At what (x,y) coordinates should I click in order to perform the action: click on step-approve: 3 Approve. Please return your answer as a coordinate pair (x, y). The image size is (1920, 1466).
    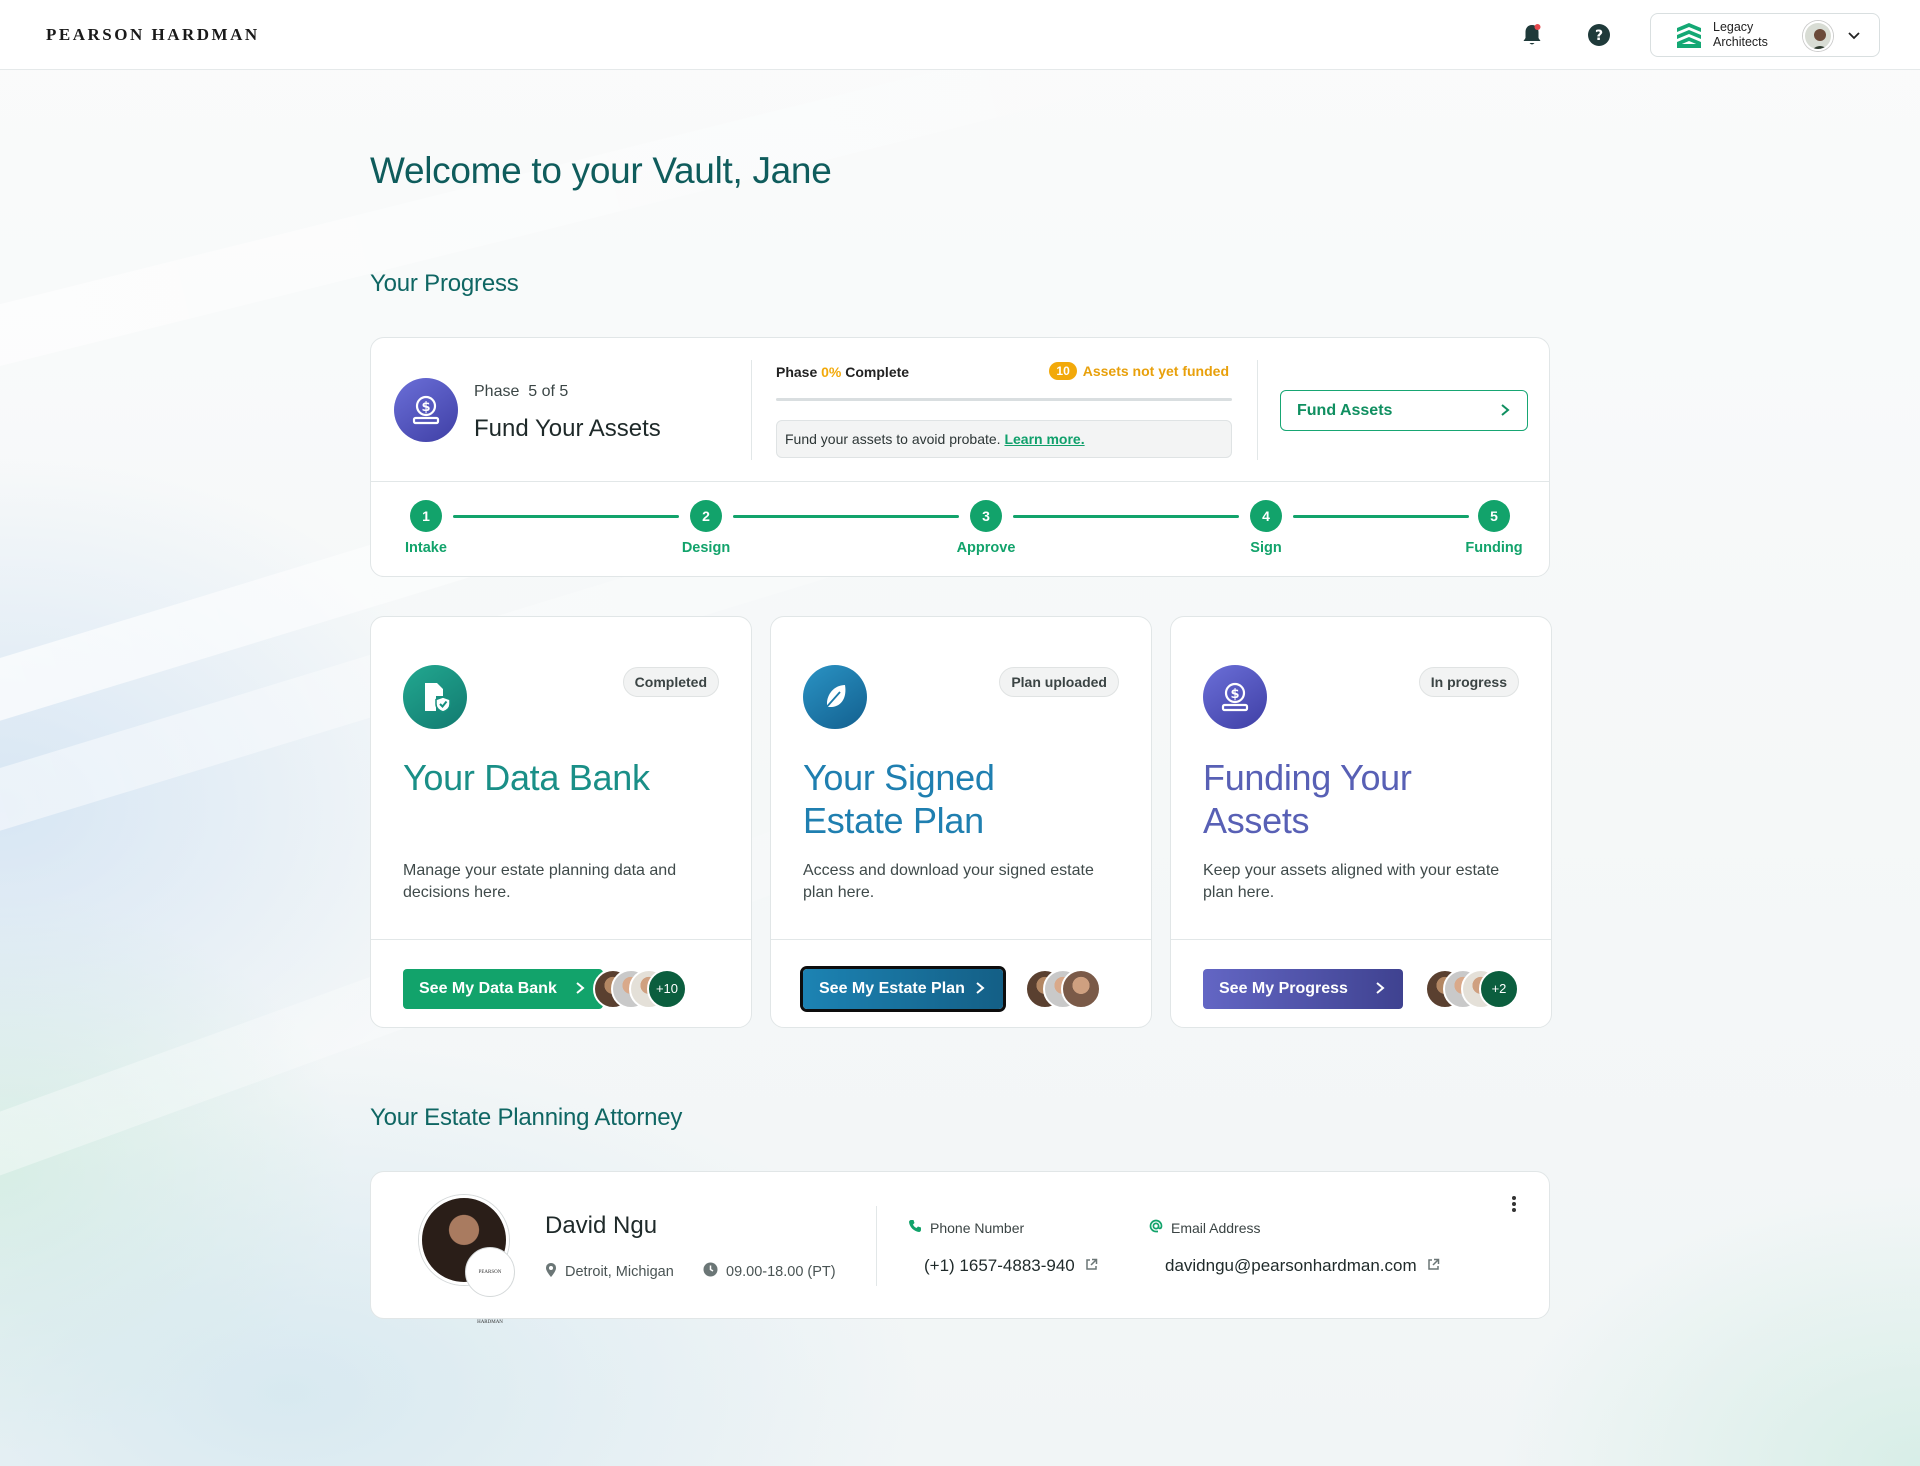
    Looking at the image, I should click on (986, 528).